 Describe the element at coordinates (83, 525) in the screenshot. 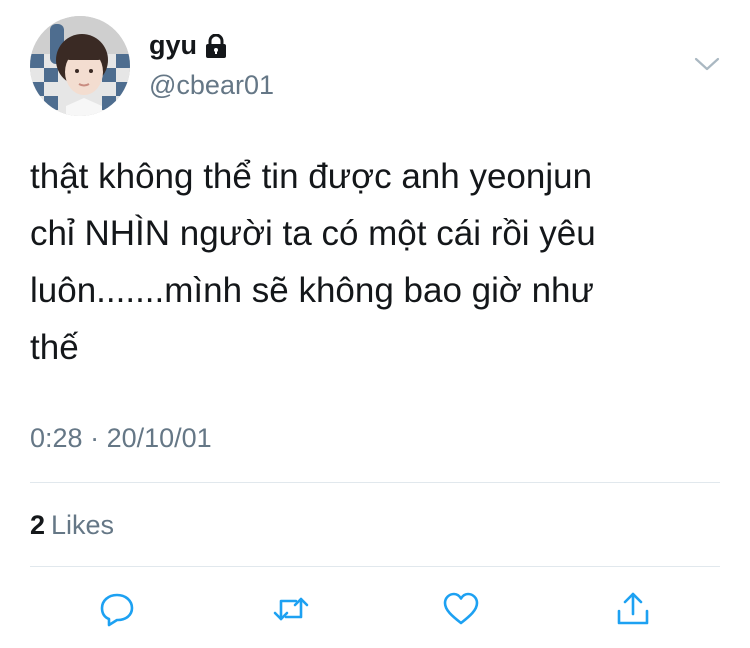

I see `likes-label: Likes` at that location.